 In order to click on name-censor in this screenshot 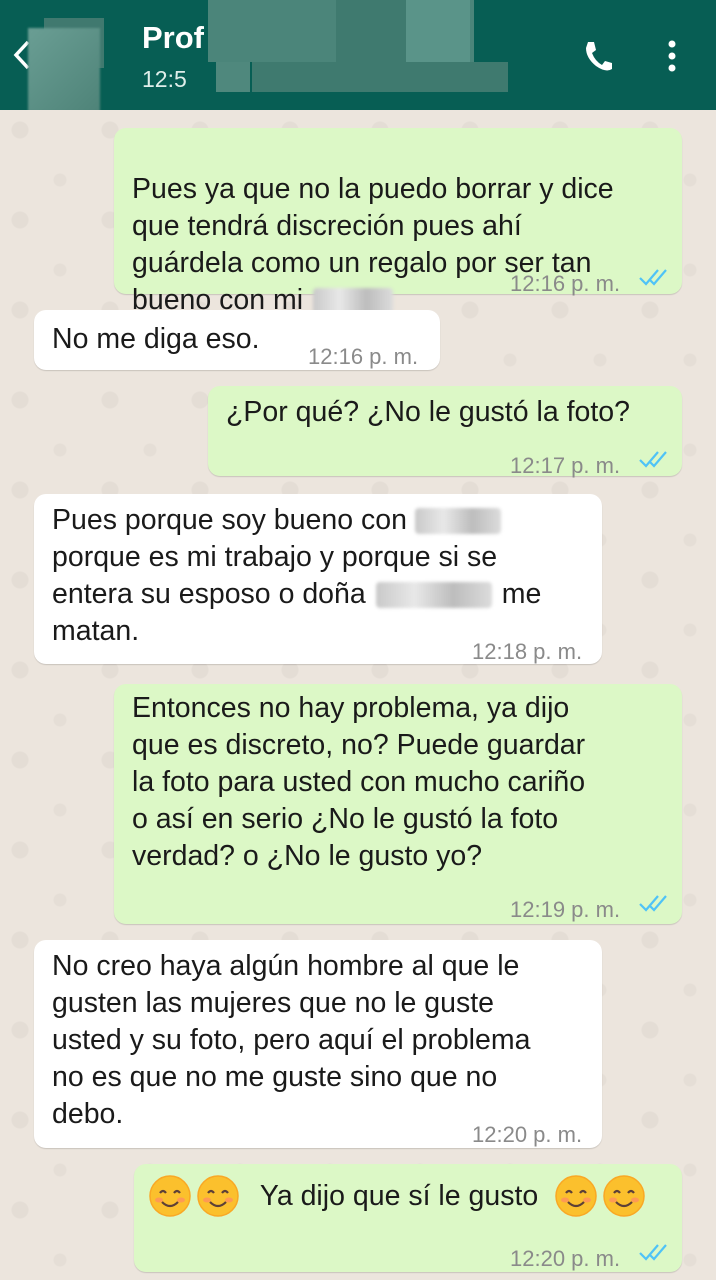, I will do `click(438, 31)`.